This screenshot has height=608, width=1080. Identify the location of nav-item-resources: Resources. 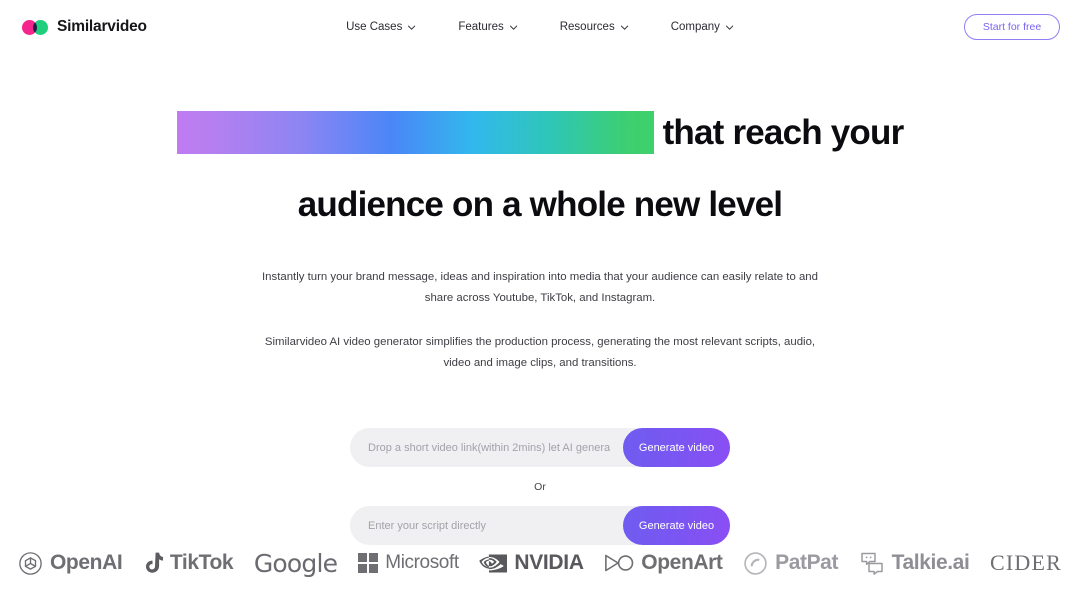
(594, 27).